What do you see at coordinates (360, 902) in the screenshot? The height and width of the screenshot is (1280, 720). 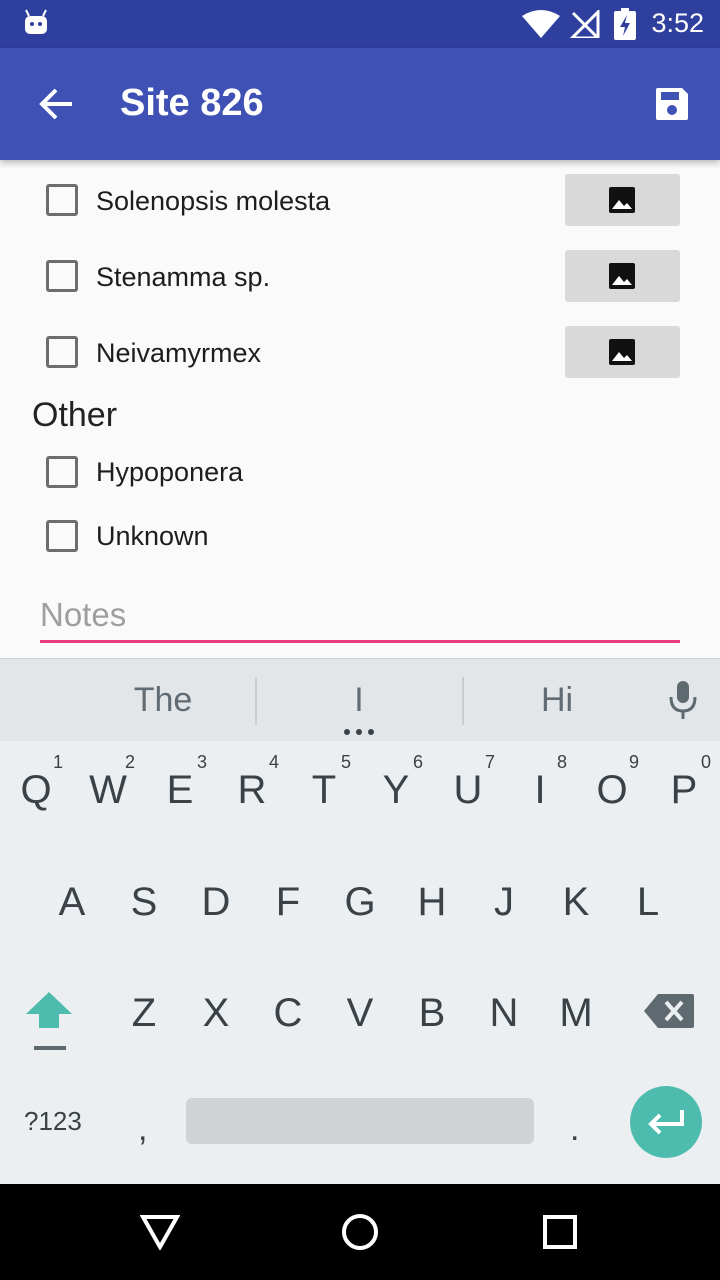 I see `key: G` at bounding box center [360, 902].